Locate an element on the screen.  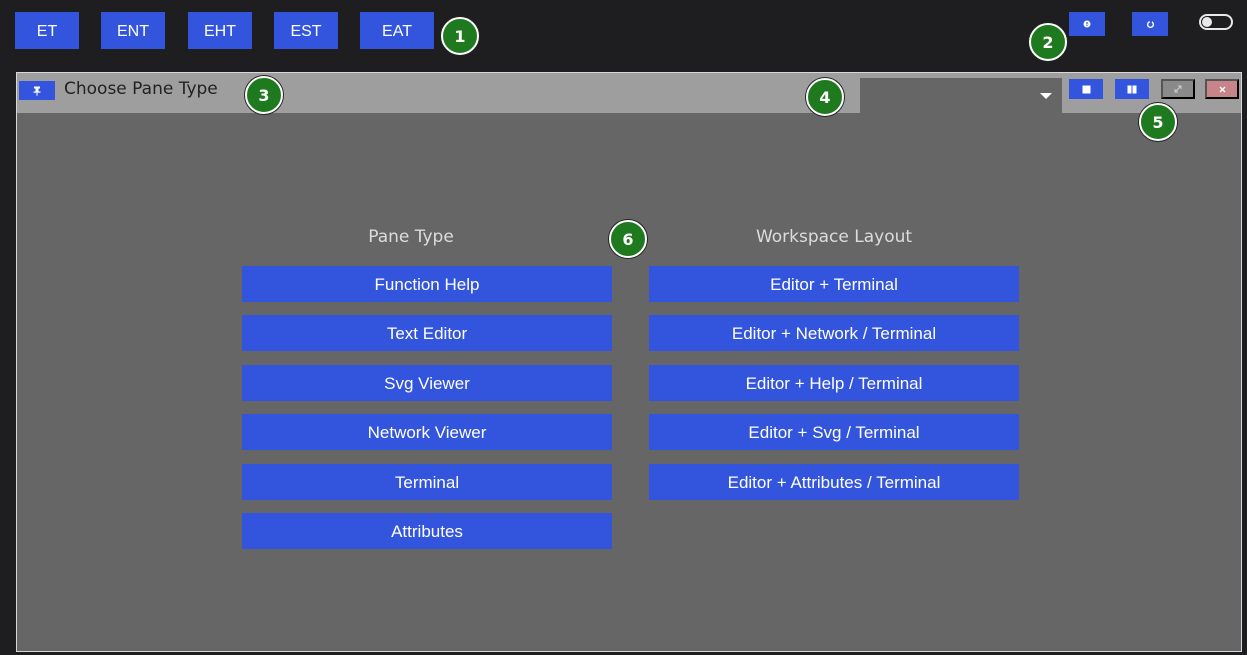
question-icon is located at coordinates (1087, 24).